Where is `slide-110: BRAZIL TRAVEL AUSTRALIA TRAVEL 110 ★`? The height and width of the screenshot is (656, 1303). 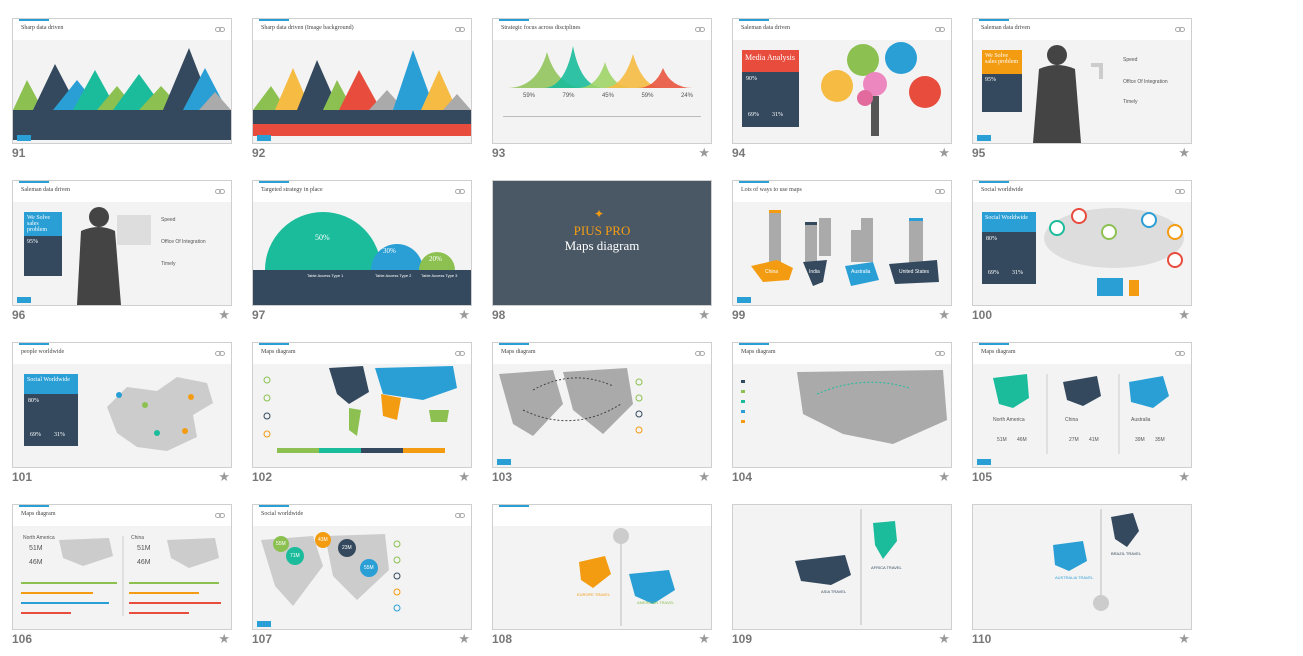 slide-110: BRAZIL TRAVEL AUSTRALIA TRAVEL 110 ★ is located at coordinates (1082, 577).